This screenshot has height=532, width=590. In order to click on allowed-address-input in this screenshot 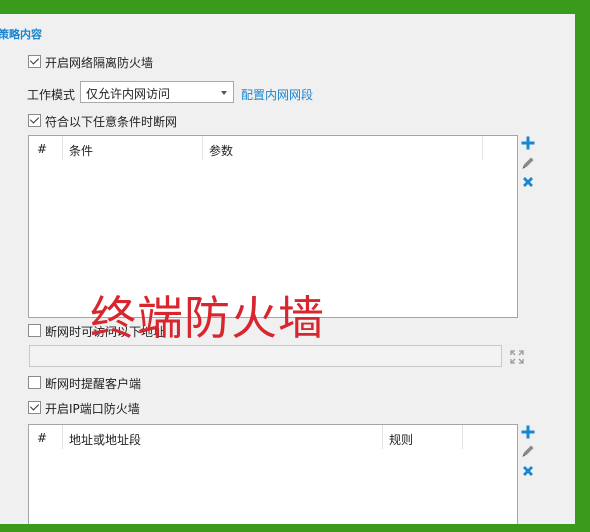, I will do `click(265, 356)`.